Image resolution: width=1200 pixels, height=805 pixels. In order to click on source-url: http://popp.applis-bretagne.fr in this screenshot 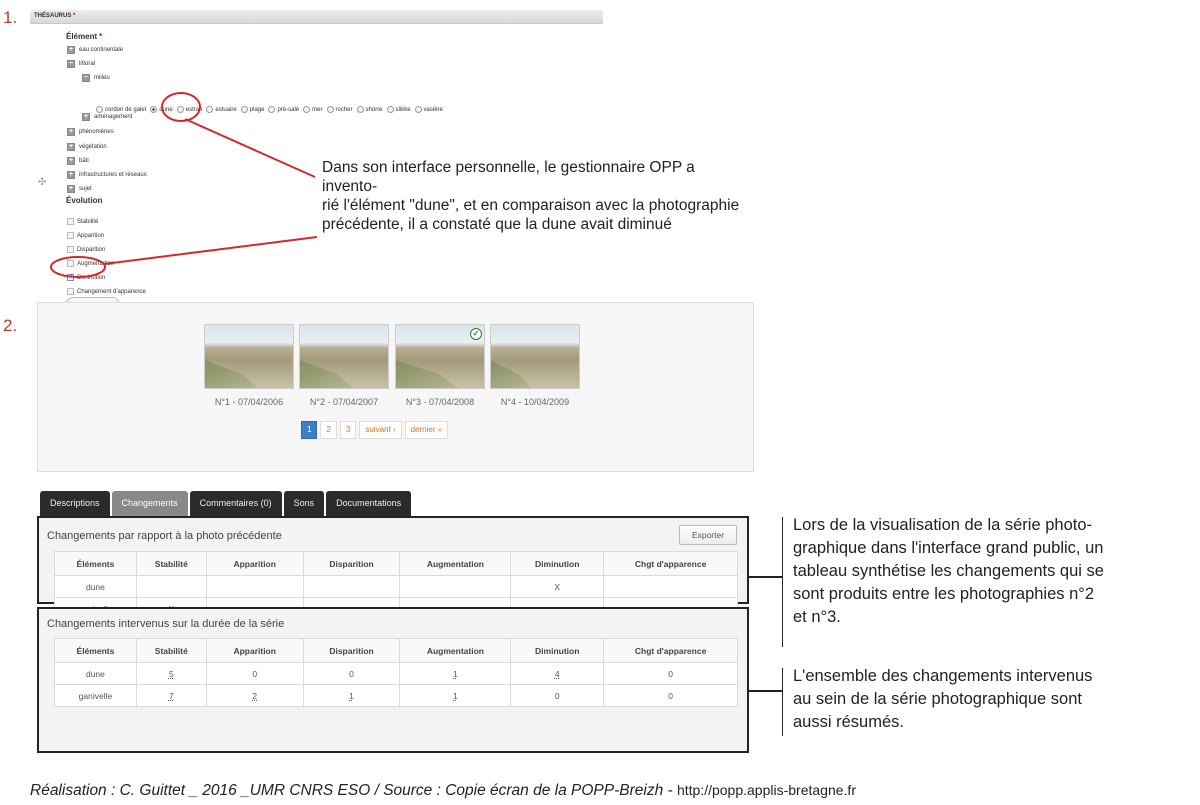, I will do `click(766, 790)`.